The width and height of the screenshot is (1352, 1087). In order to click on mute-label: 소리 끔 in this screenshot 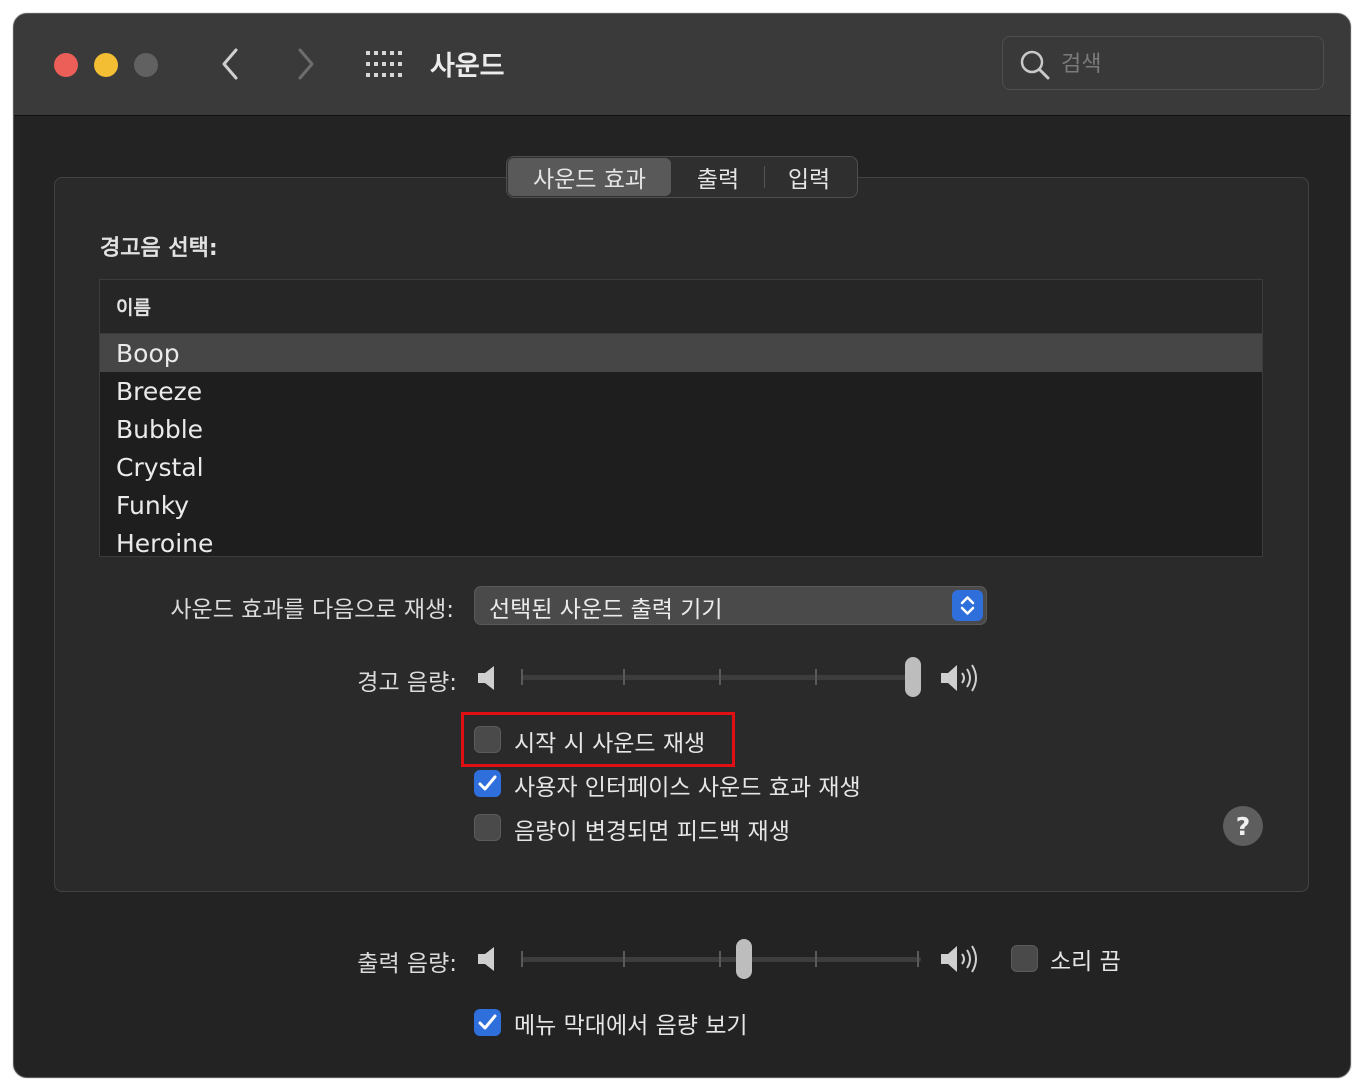, I will do `click(1085, 959)`.